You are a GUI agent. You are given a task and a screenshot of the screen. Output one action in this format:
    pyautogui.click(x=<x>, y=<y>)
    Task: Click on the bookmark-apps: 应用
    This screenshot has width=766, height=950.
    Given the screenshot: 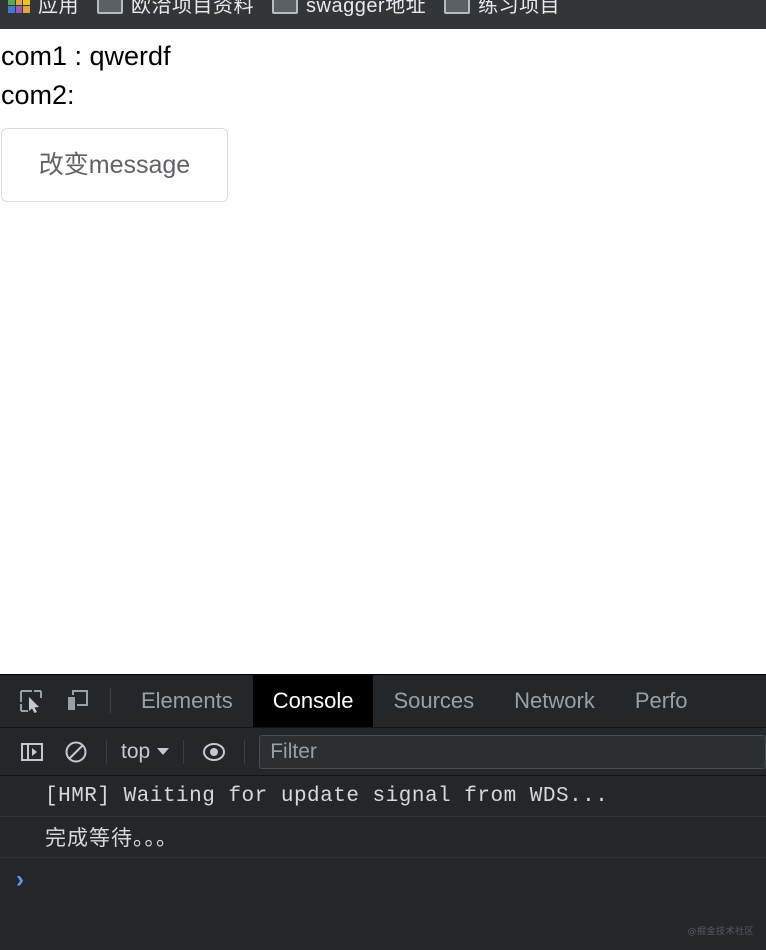 What is the action you would take?
    pyautogui.click(x=44, y=14)
    